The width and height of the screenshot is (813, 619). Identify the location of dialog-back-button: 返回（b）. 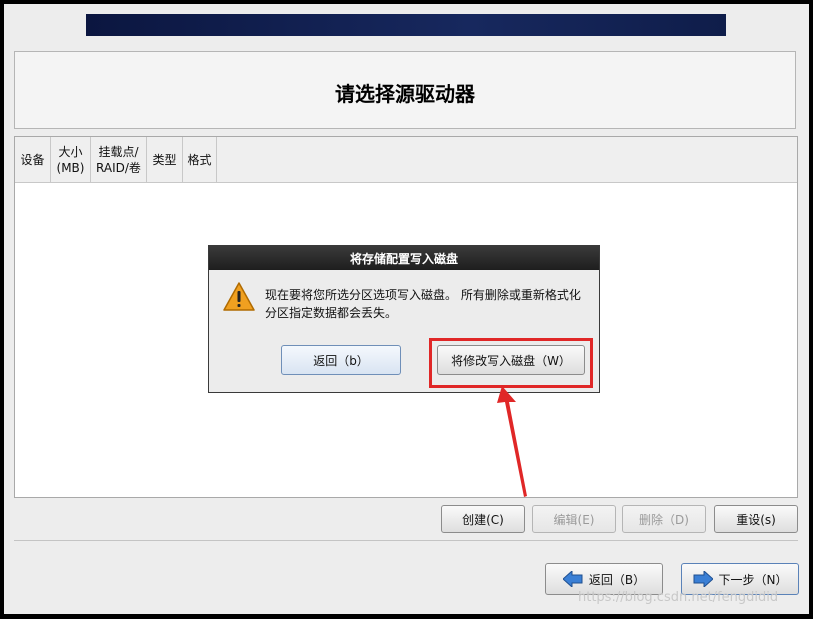
(341, 360).